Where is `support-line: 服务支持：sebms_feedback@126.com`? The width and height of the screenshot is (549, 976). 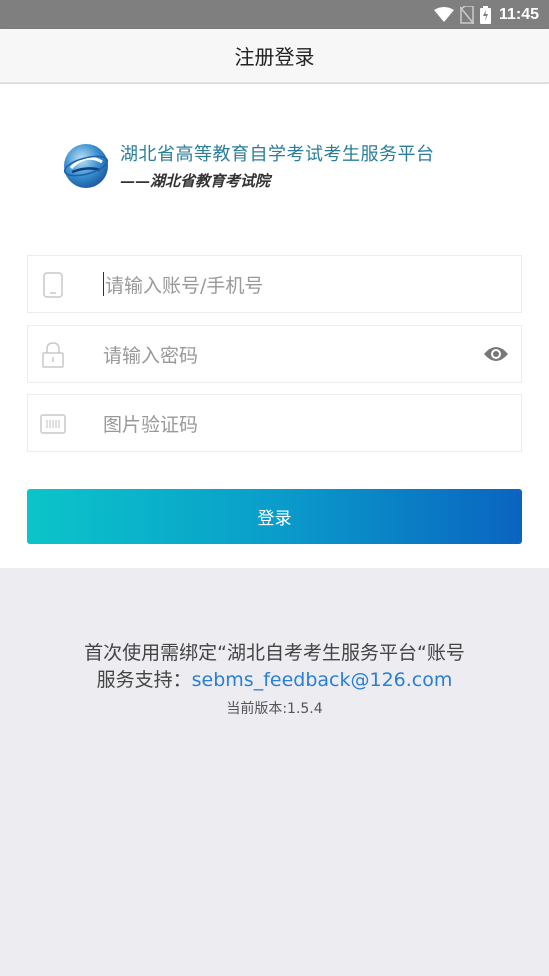 support-line: 服务支持：sebms_feedback@126.com is located at coordinates (274, 680).